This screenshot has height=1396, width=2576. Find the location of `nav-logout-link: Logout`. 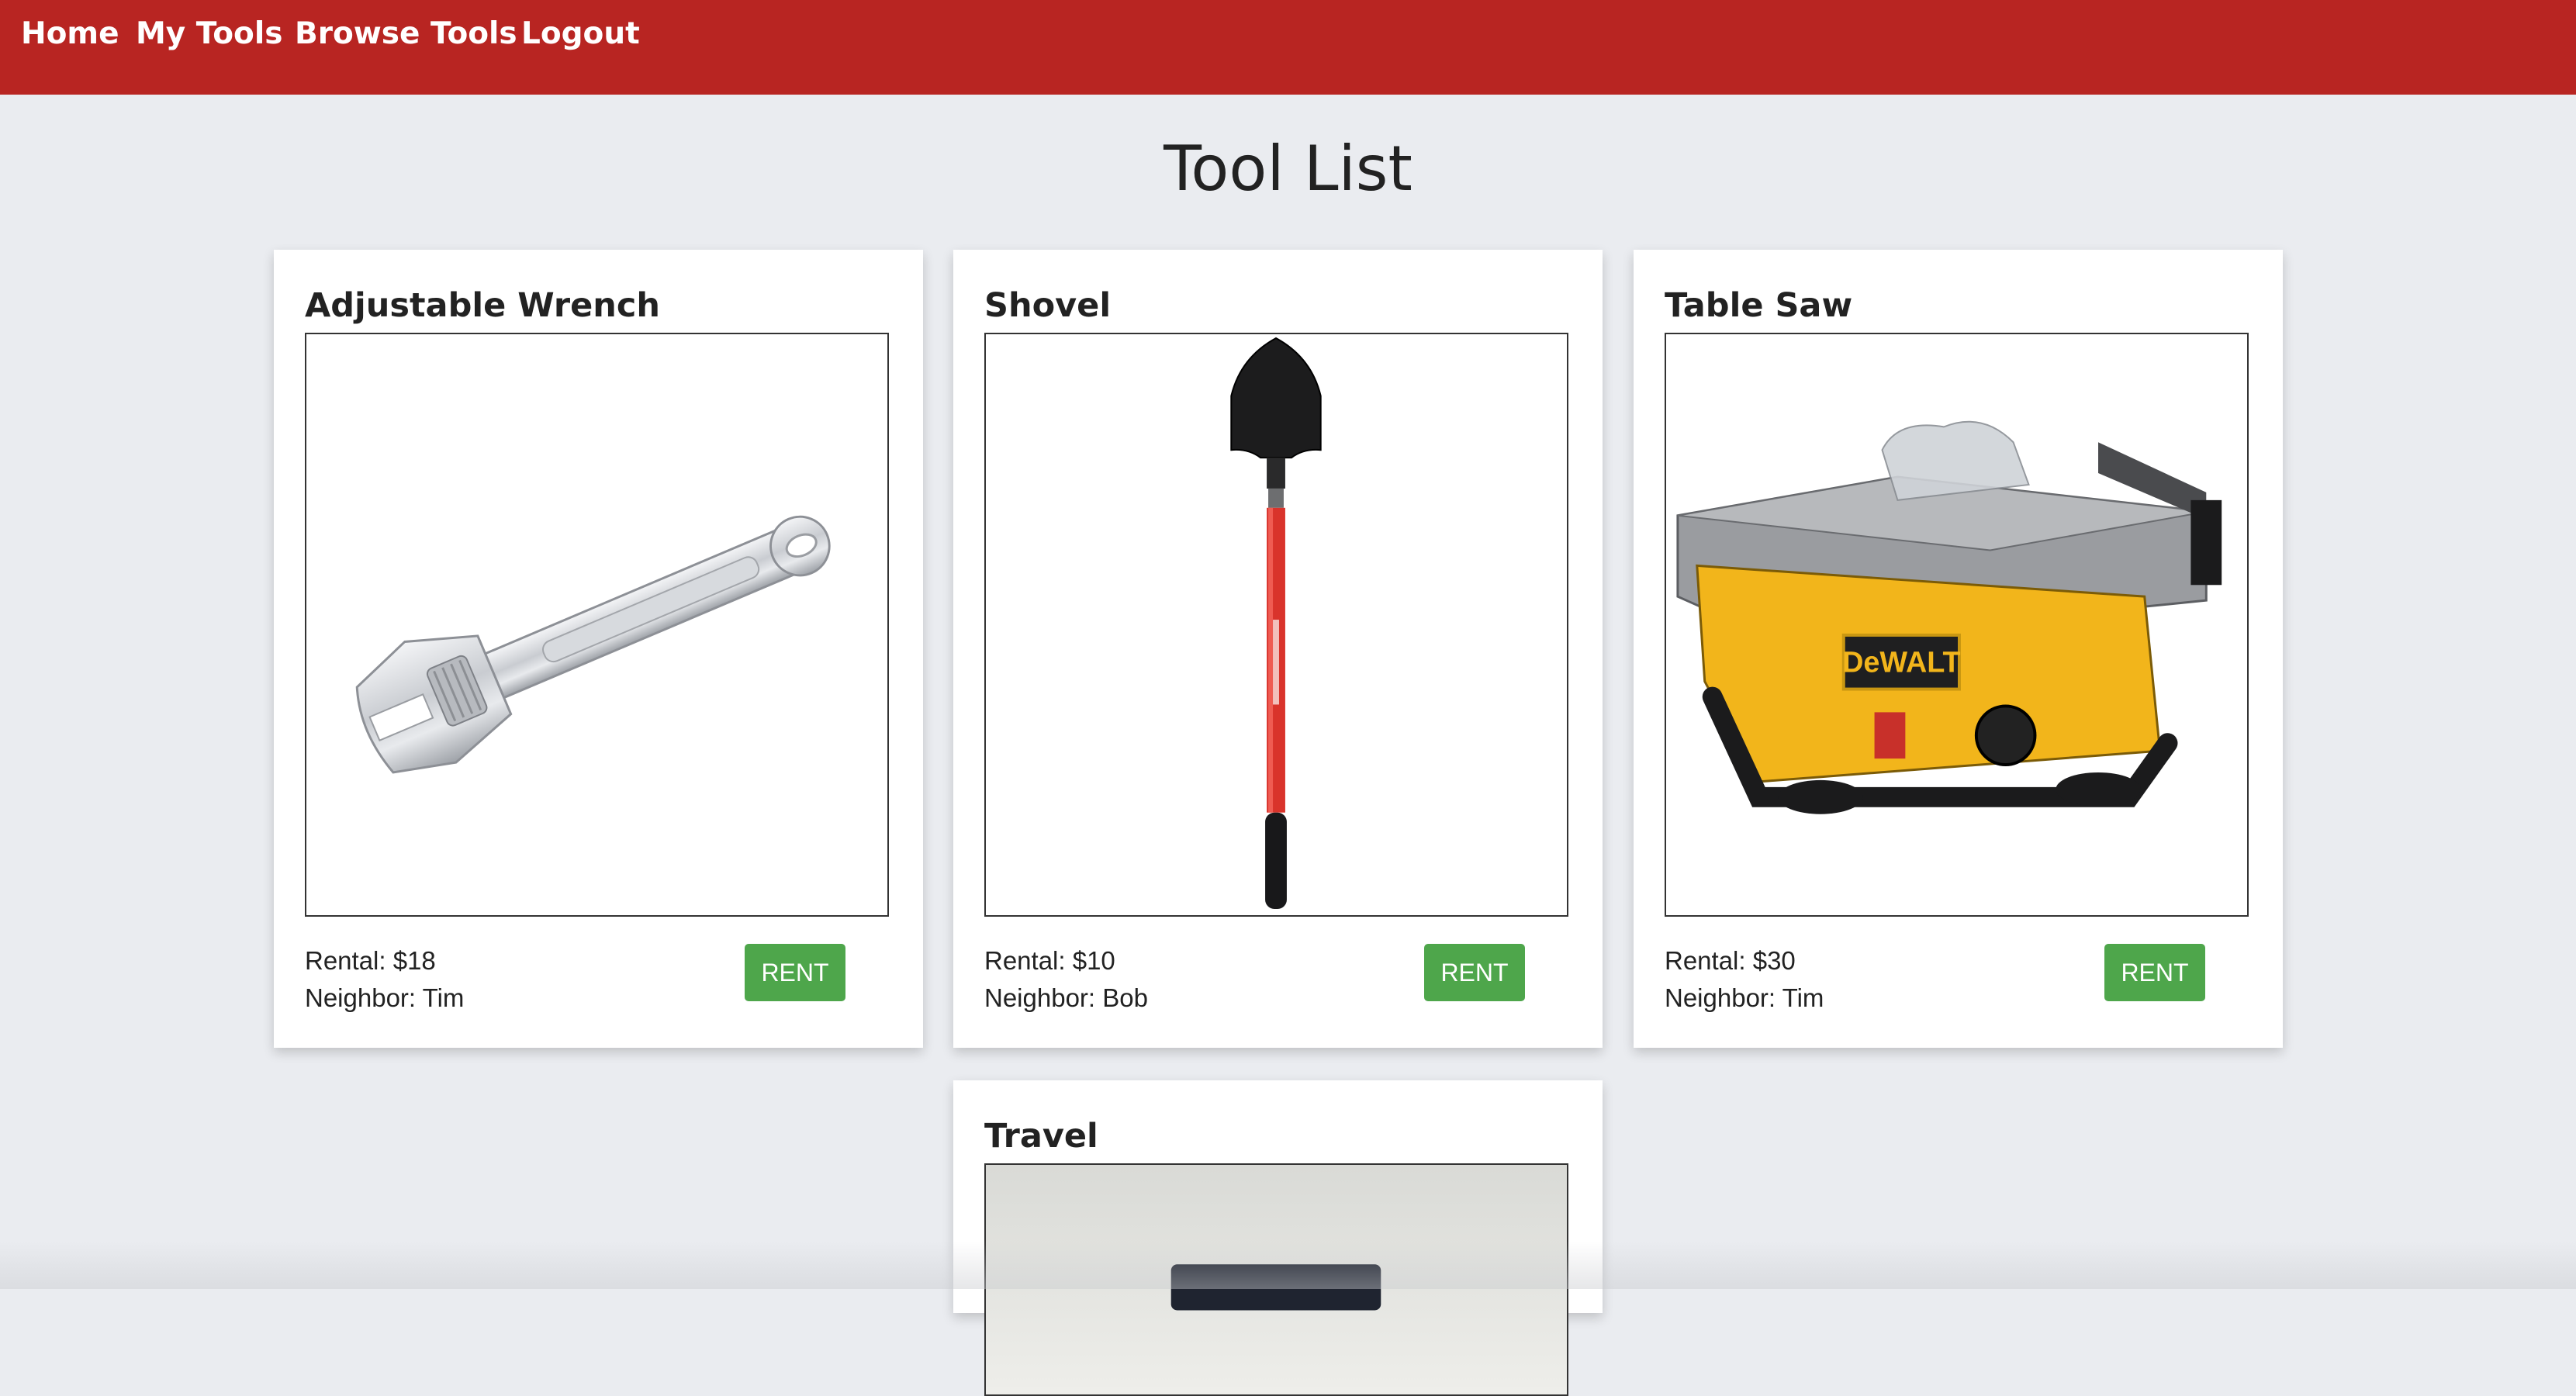

nav-logout-link: Logout is located at coordinates (580, 34).